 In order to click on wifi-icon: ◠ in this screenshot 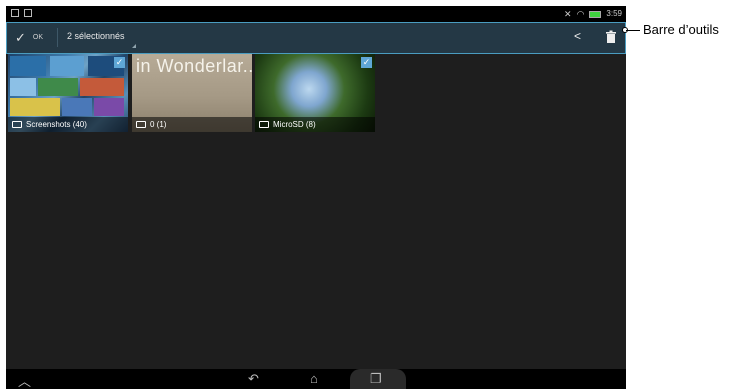, I will do `click(580, 14)`.